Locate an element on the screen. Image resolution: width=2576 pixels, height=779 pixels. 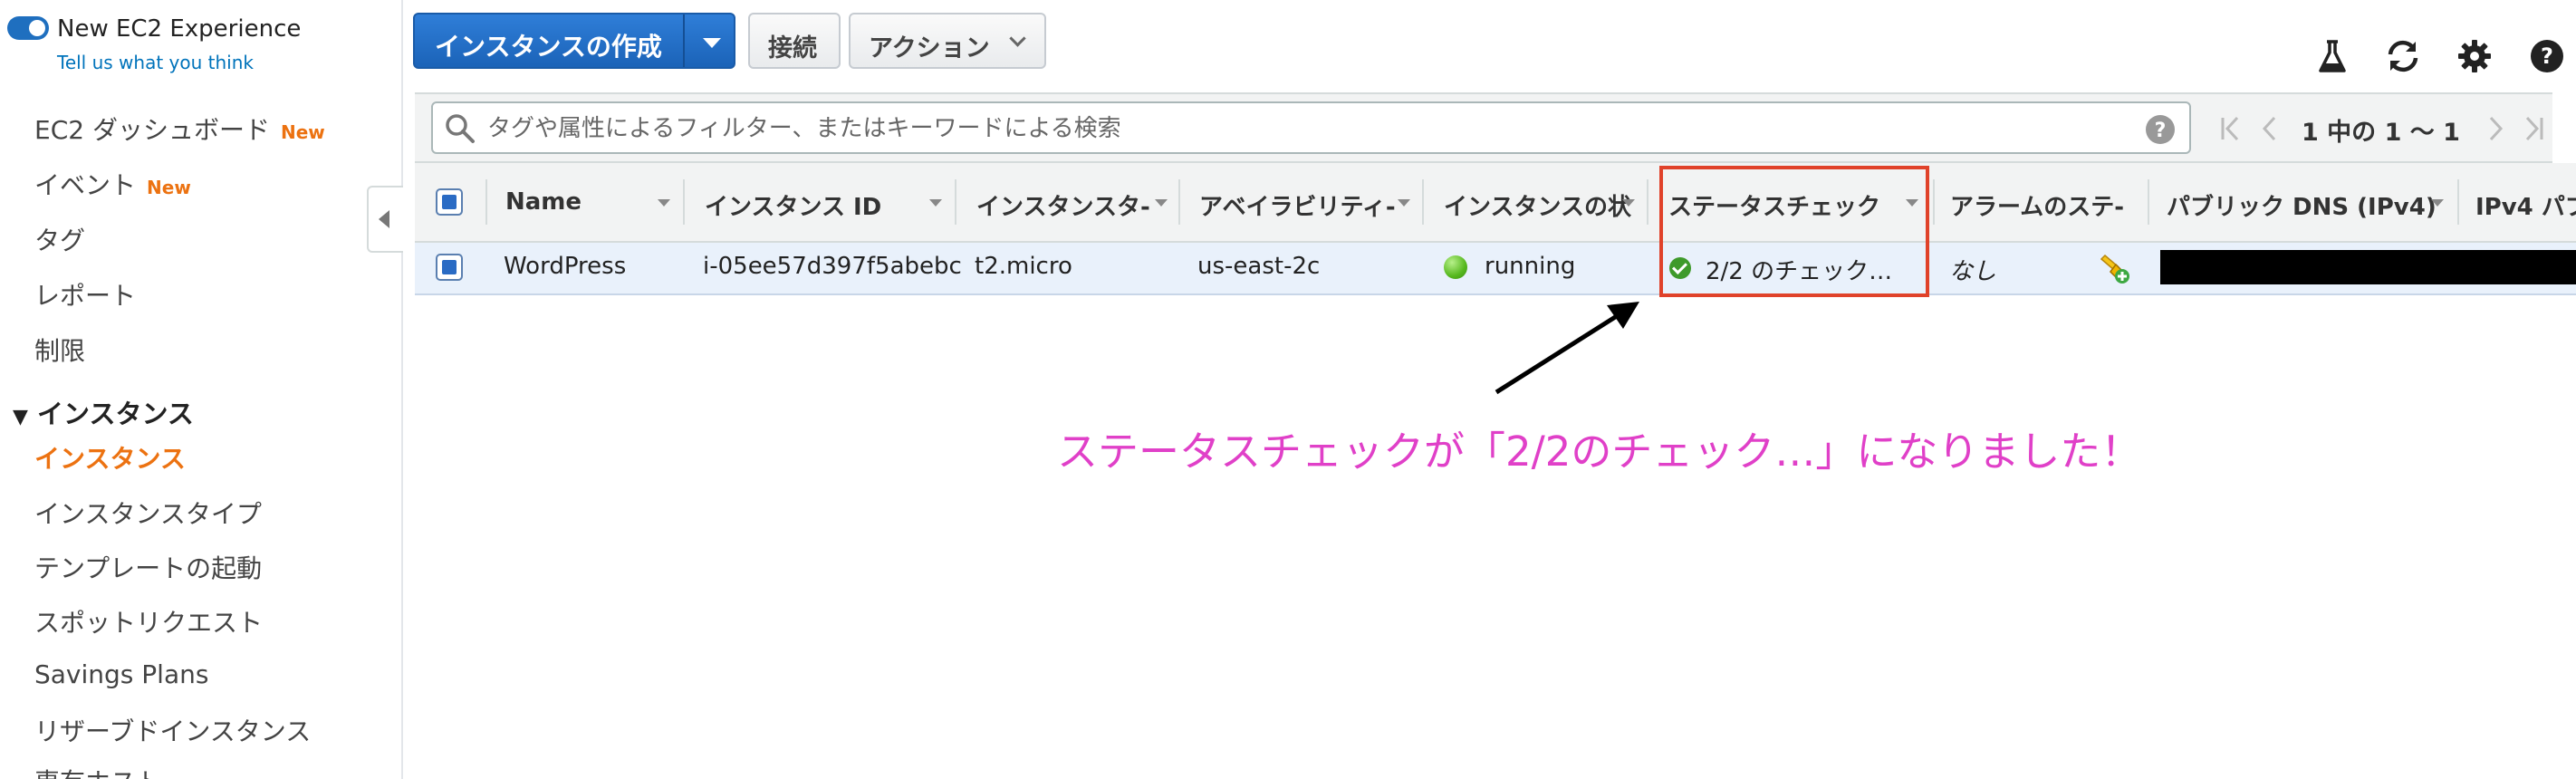
sidebar-item-label: イベント is located at coordinates (85, 185).